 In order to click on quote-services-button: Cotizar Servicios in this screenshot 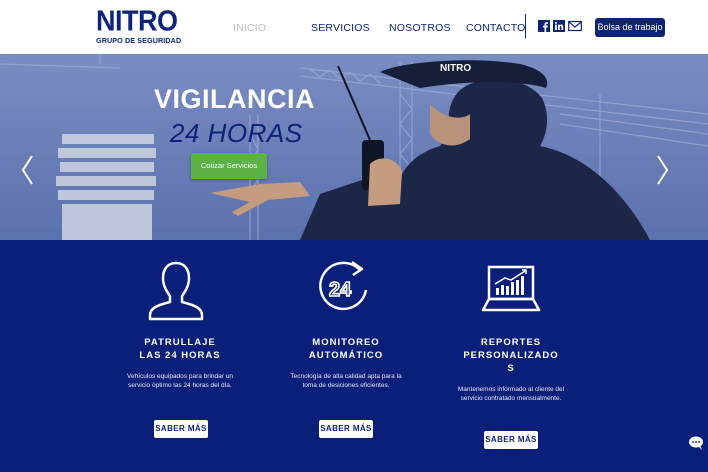, I will do `click(229, 166)`.